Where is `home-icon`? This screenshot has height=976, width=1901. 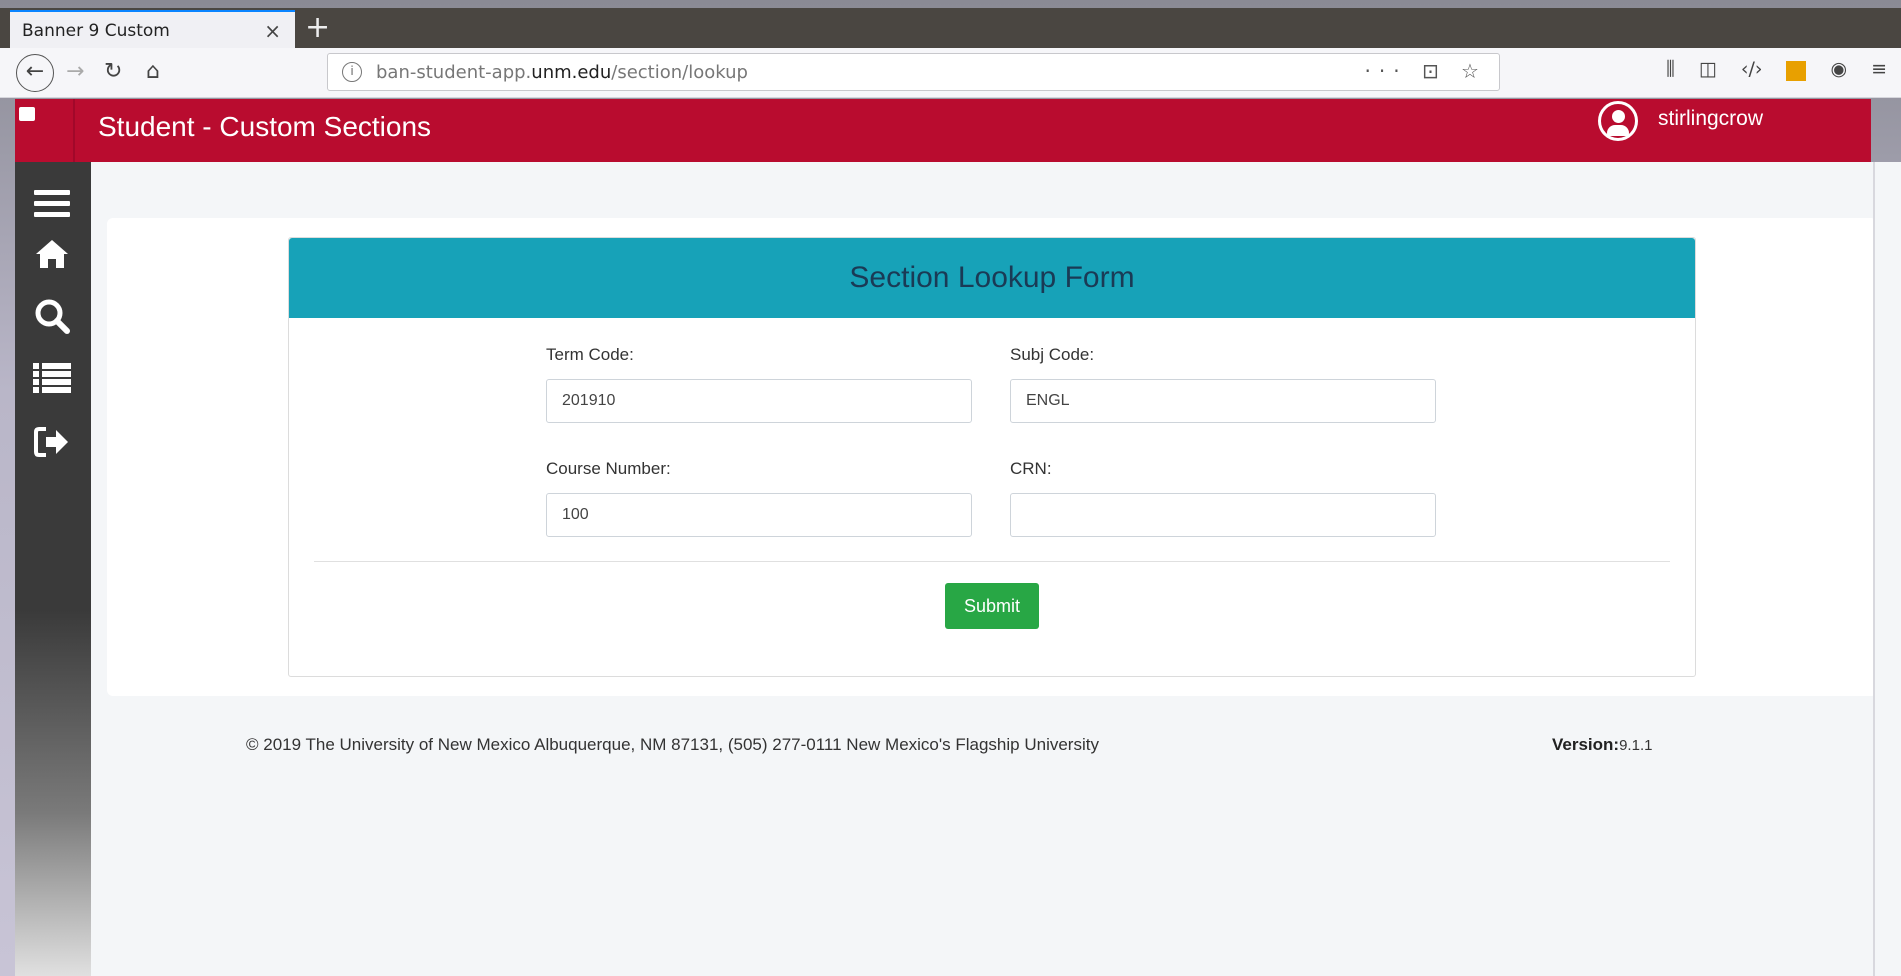
home-icon is located at coordinates (52, 254).